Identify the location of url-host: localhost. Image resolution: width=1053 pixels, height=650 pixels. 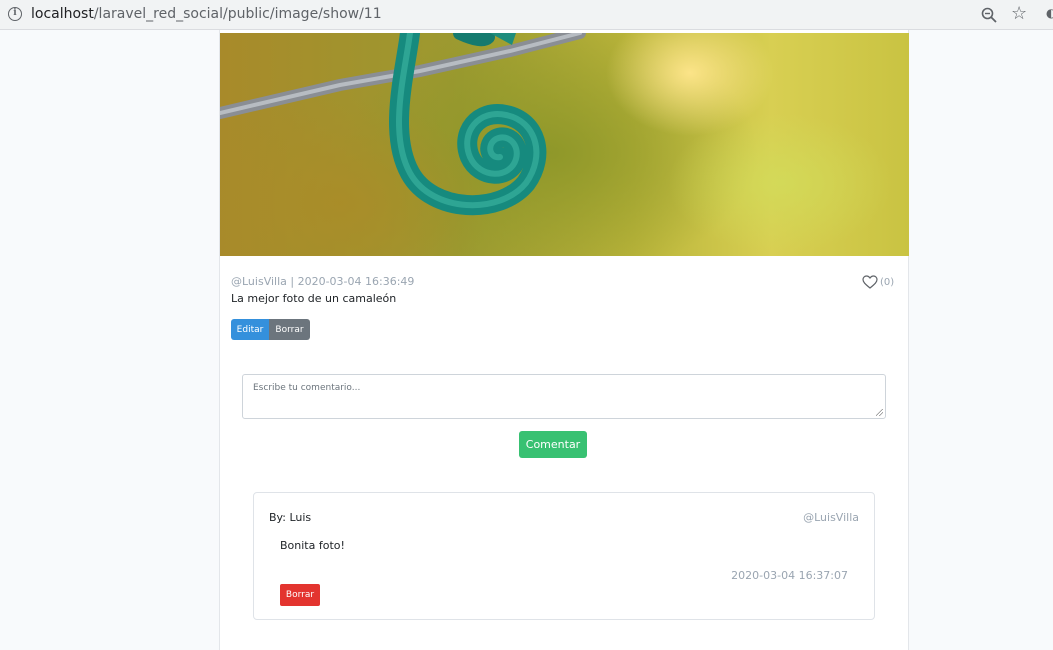
(62, 14).